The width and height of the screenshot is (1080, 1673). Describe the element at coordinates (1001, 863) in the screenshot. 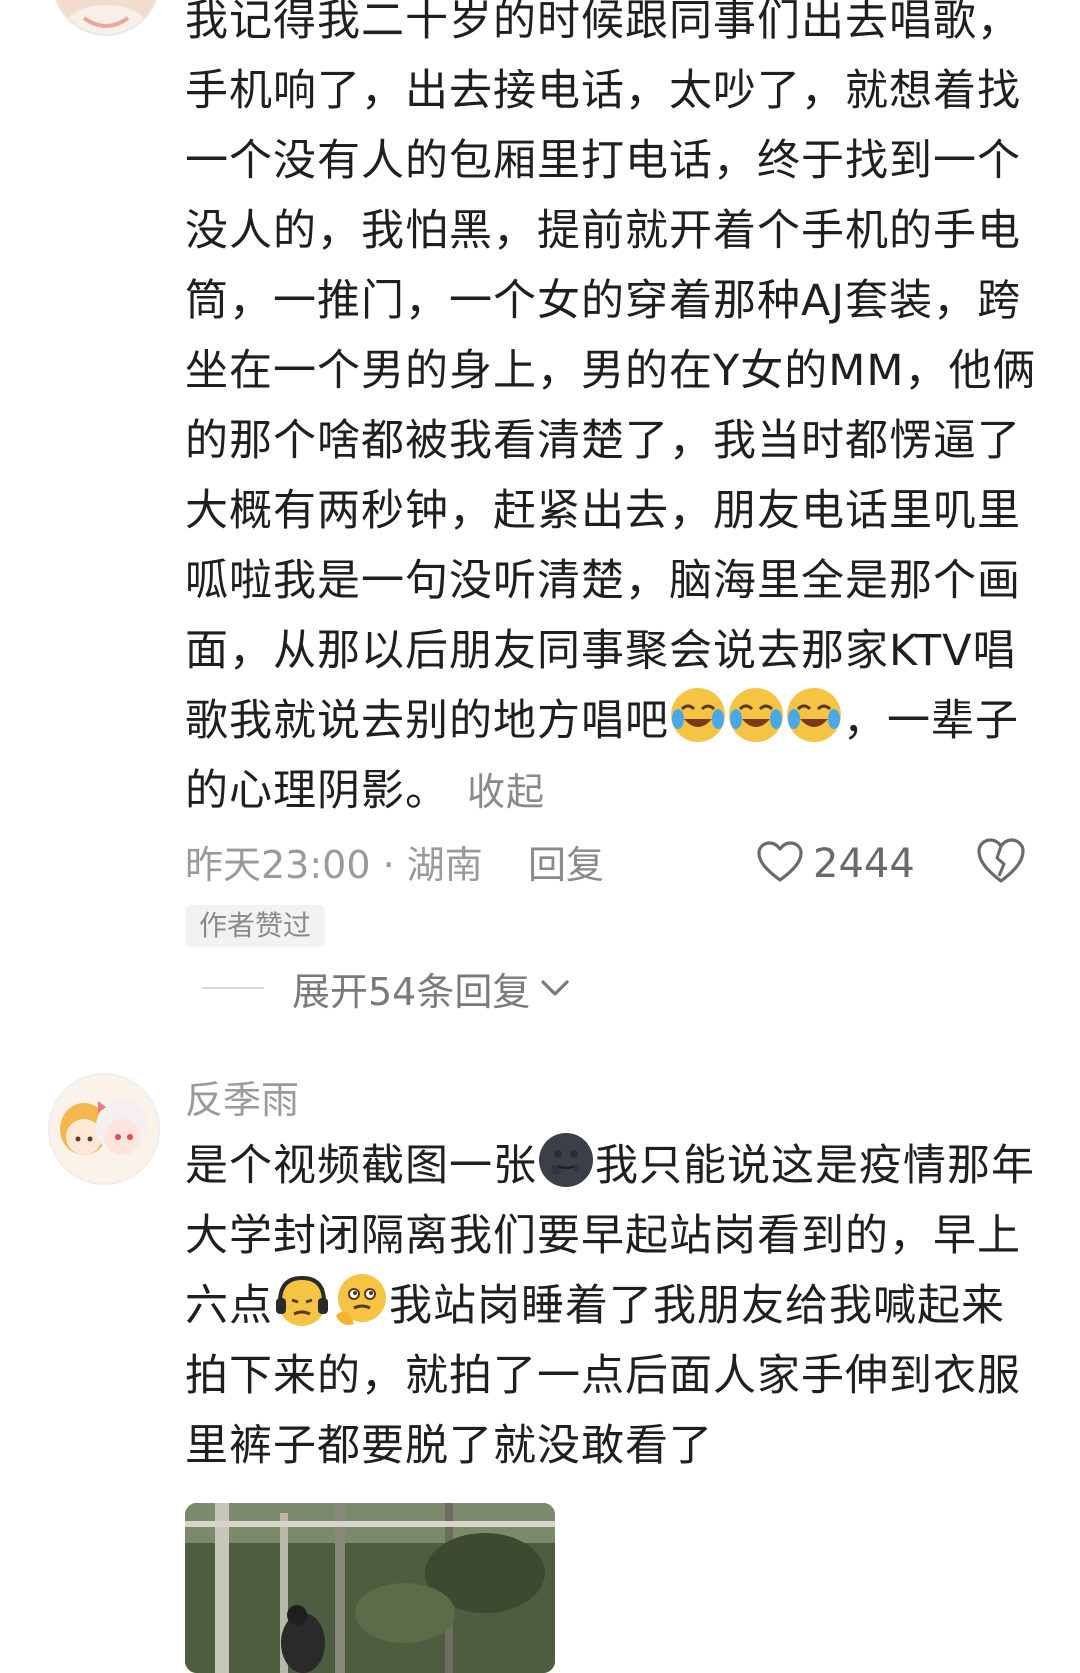

I see `broken-heart-icon` at that location.